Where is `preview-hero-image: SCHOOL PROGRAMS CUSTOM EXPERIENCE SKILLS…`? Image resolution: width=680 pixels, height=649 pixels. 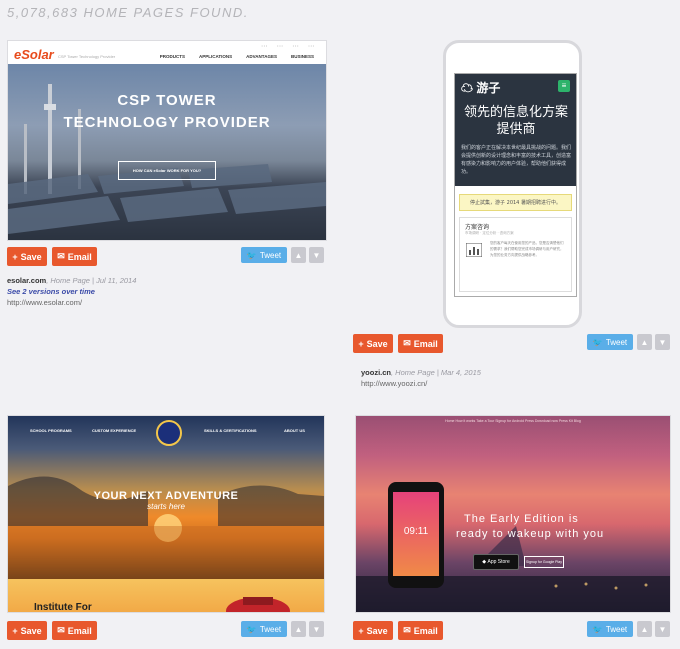 preview-hero-image: SCHOOL PROGRAMS CUSTOM EXPERIENCE SKILLS… is located at coordinates (166, 497).